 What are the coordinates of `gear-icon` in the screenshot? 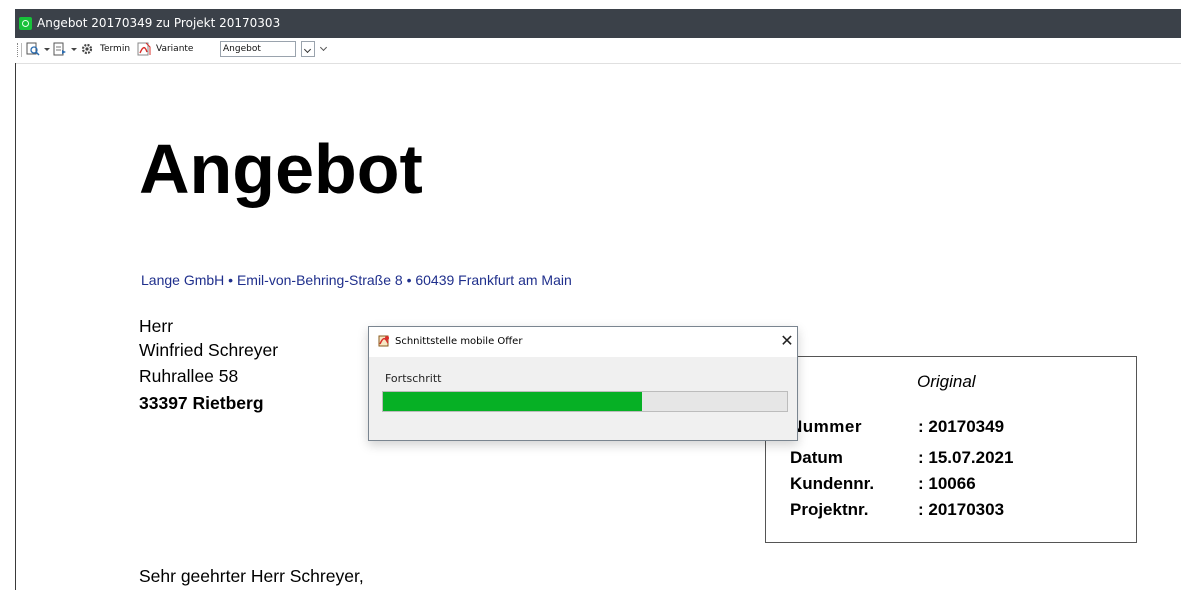 It's located at (87, 49).